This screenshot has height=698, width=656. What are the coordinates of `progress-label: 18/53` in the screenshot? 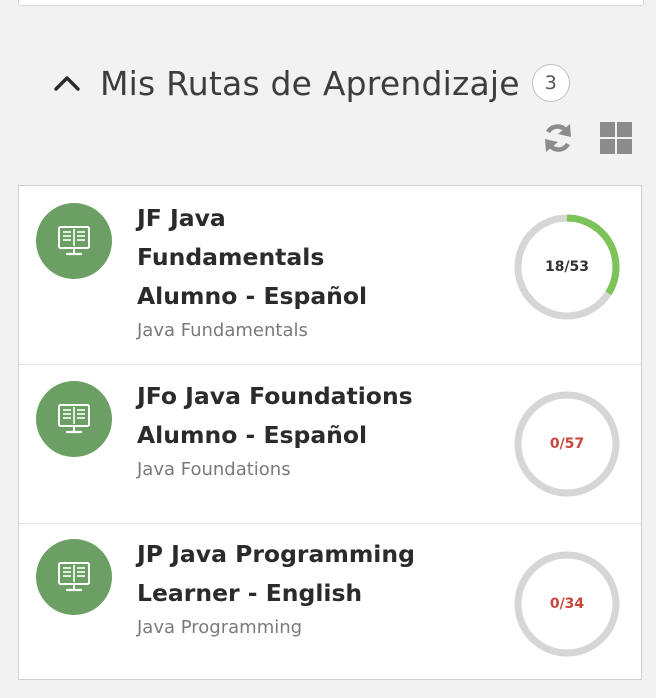 It's located at (567, 267).